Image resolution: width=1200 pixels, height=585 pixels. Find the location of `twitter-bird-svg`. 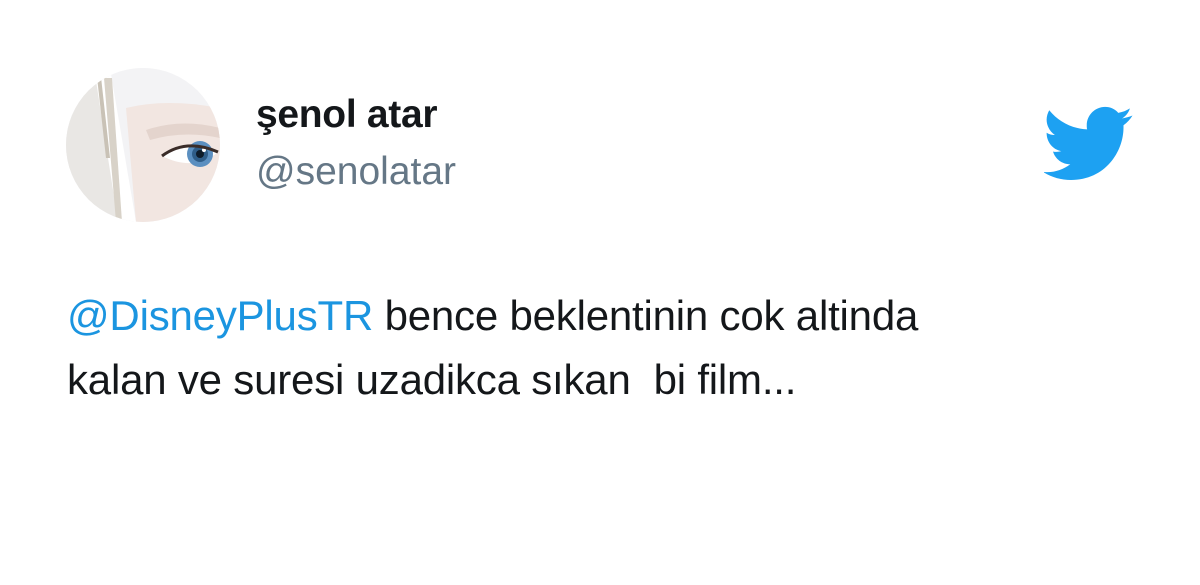

twitter-bird-svg is located at coordinates (1087, 143).